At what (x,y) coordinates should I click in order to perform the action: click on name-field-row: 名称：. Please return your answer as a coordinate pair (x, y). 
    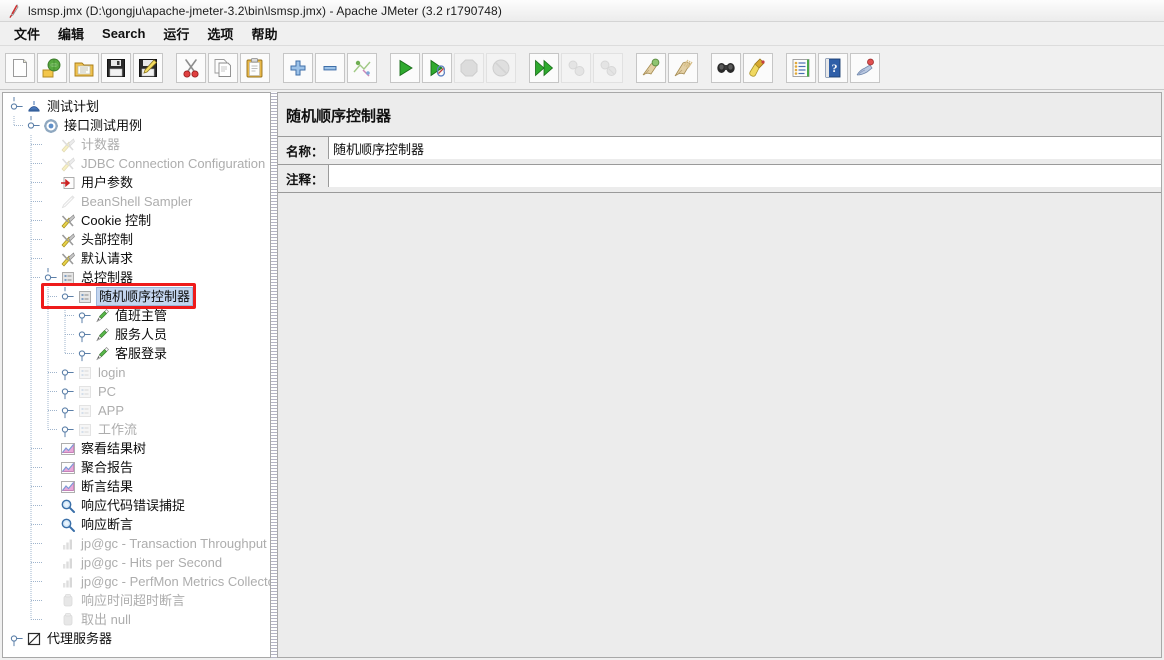
    Looking at the image, I should click on (719, 150).